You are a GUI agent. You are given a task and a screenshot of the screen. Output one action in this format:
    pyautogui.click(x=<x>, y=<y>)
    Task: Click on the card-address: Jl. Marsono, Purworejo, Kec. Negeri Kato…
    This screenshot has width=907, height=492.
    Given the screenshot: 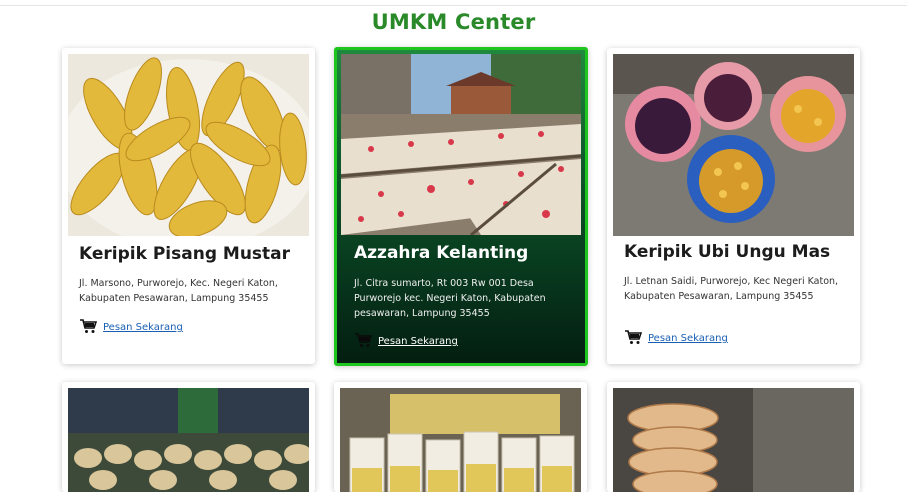 What is the action you would take?
    pyautogui.click(x=178, y=291)
    